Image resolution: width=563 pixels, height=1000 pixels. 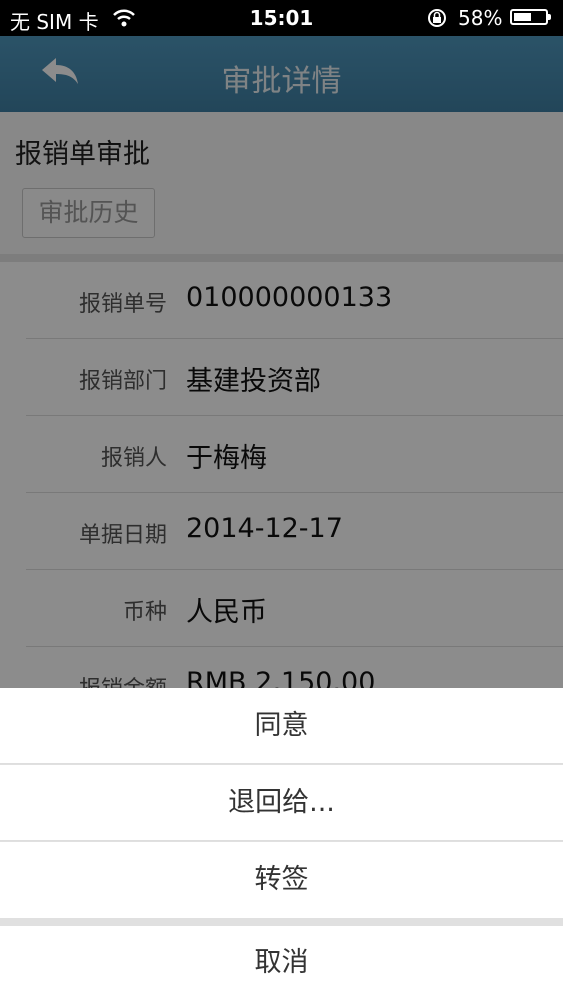 I want to click on cancel-button: 取消, so click(x=281, y=963).